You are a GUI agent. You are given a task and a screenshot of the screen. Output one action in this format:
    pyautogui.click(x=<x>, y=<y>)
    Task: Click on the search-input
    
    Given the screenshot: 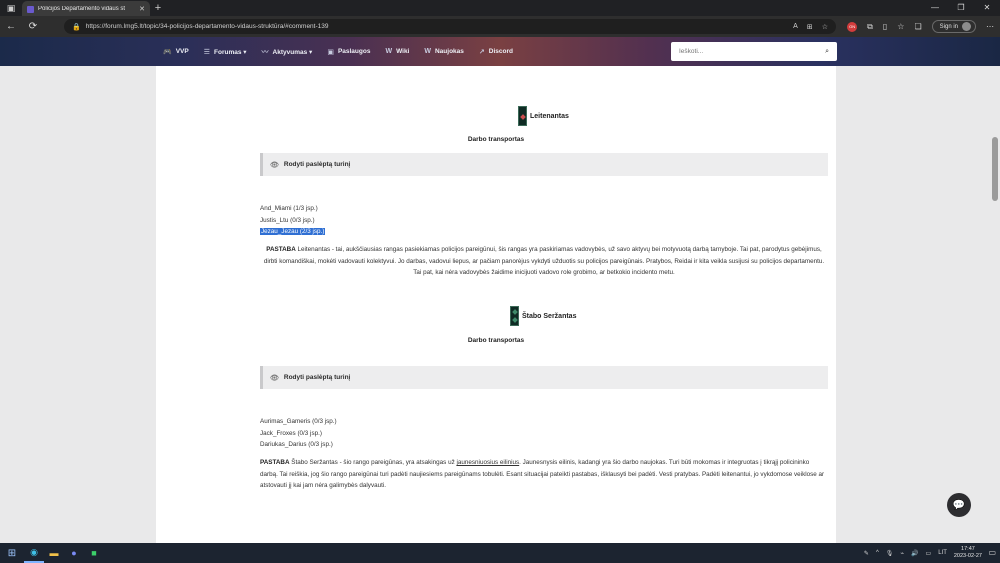 What is the action you would take?
    pyautogui.click(x=744, y=51)
    